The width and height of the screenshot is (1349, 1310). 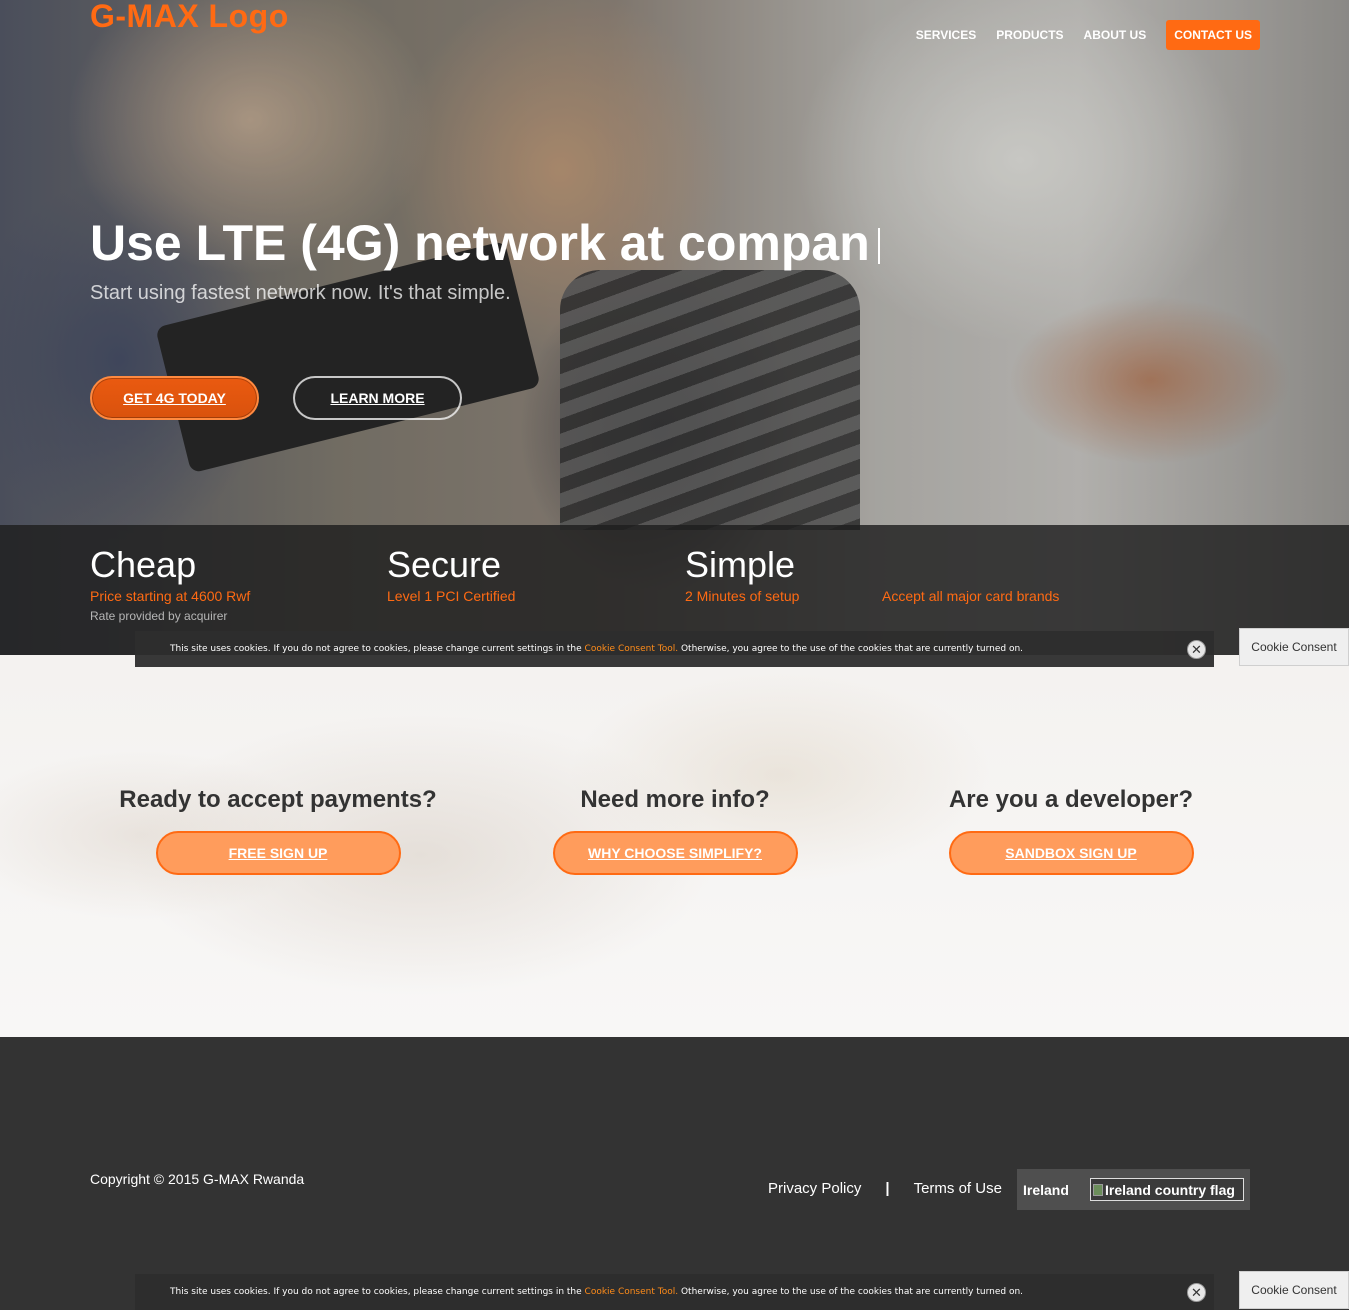 I want to click on feature-desc: Accept all major card brands, so click(x=971, y=596).